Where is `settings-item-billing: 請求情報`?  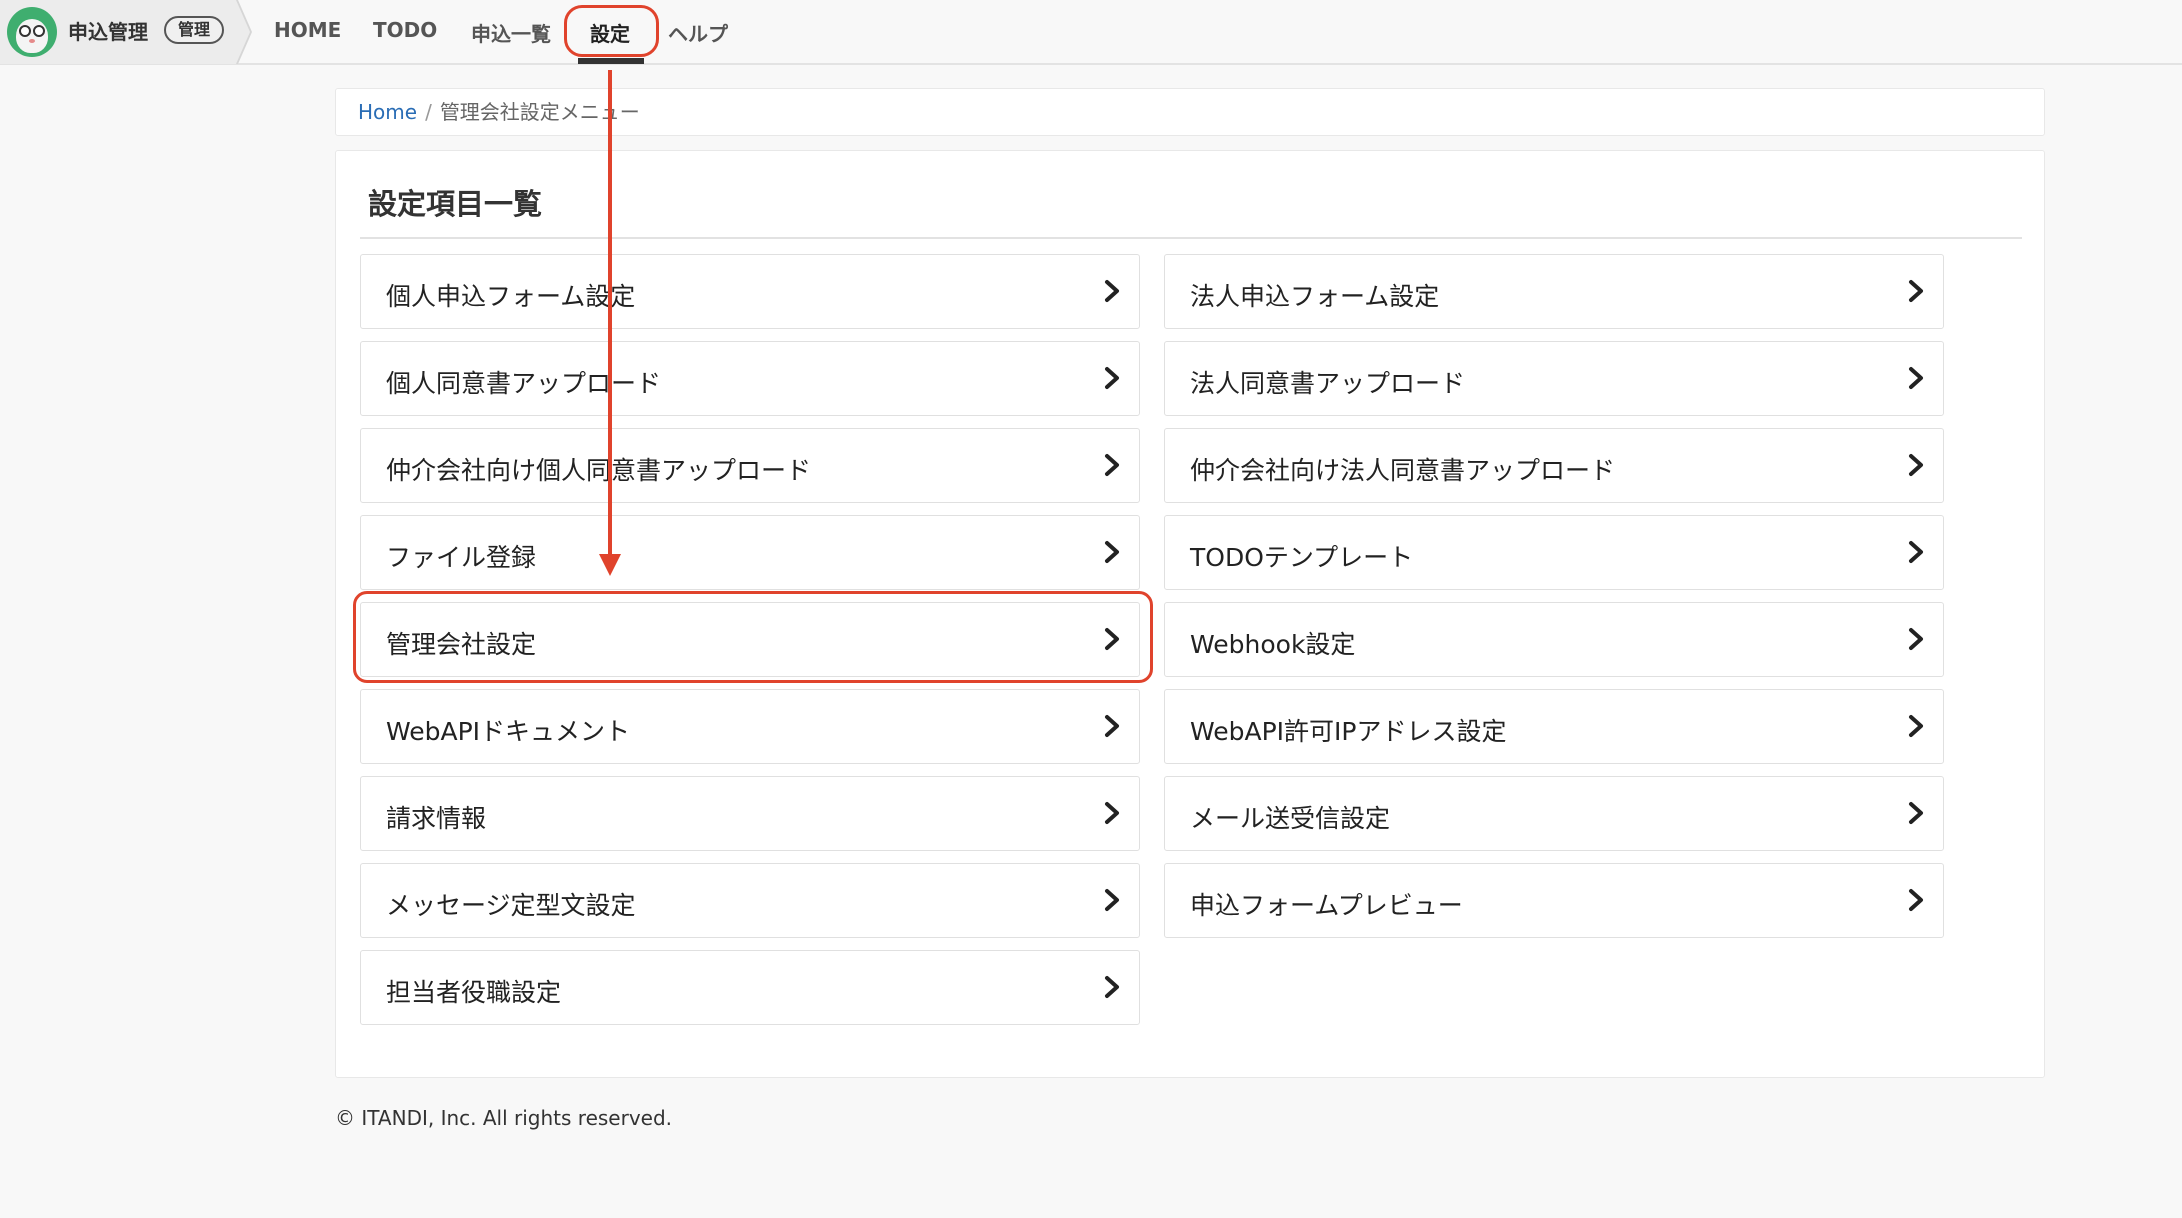 settings-item-billing: 請求情報 is located at coordinates (750, 813).